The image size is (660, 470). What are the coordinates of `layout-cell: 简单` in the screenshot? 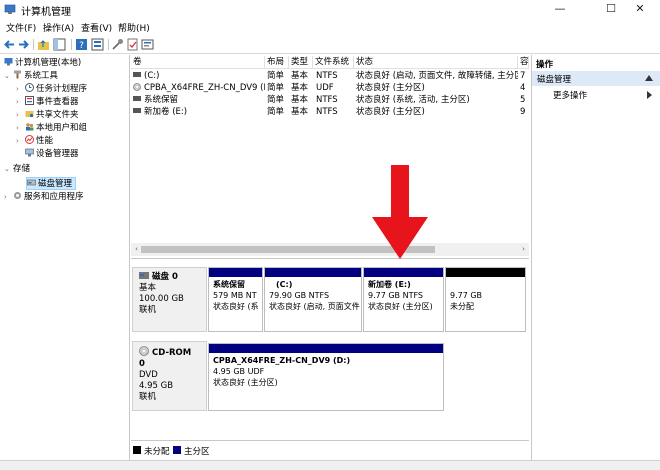 It's located at (276, 76).